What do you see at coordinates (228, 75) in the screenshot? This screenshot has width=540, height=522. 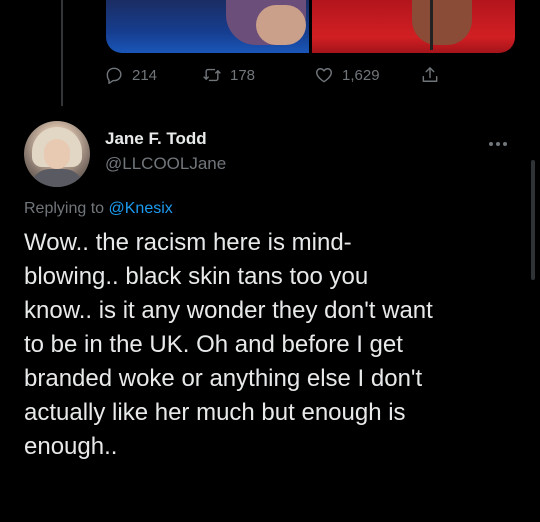 I see `retweet-button: 178` at bounding box center [228, 75].